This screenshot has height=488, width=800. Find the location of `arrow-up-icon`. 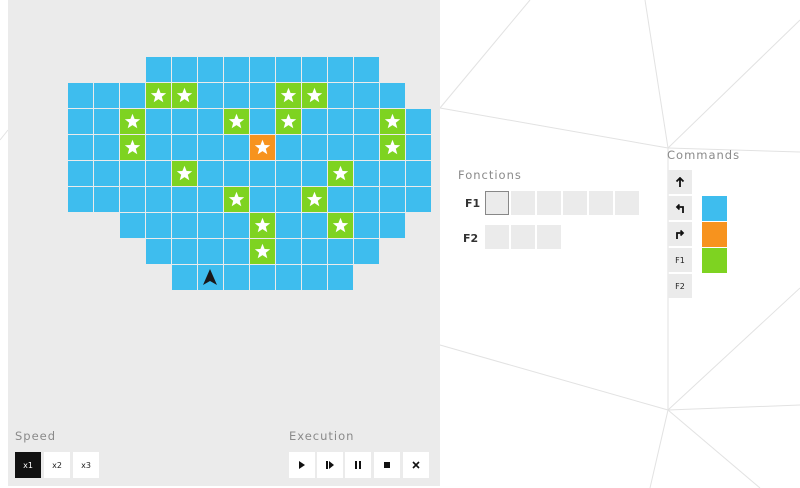

arrow-up-icon is located at coordinates (680, 181).